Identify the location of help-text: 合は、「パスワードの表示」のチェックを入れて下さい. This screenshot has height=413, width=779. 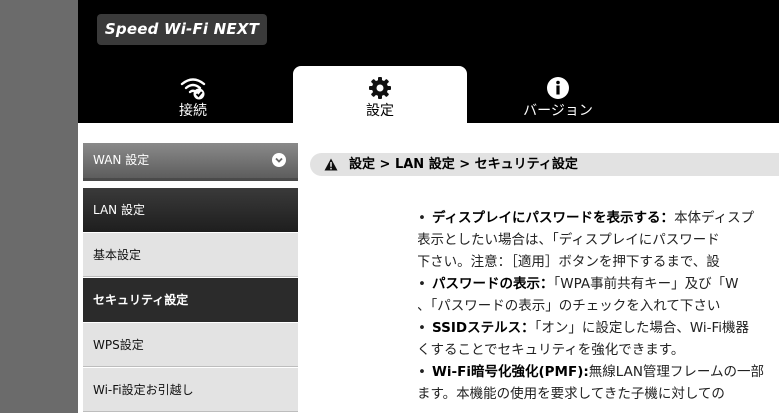
(569, 306).